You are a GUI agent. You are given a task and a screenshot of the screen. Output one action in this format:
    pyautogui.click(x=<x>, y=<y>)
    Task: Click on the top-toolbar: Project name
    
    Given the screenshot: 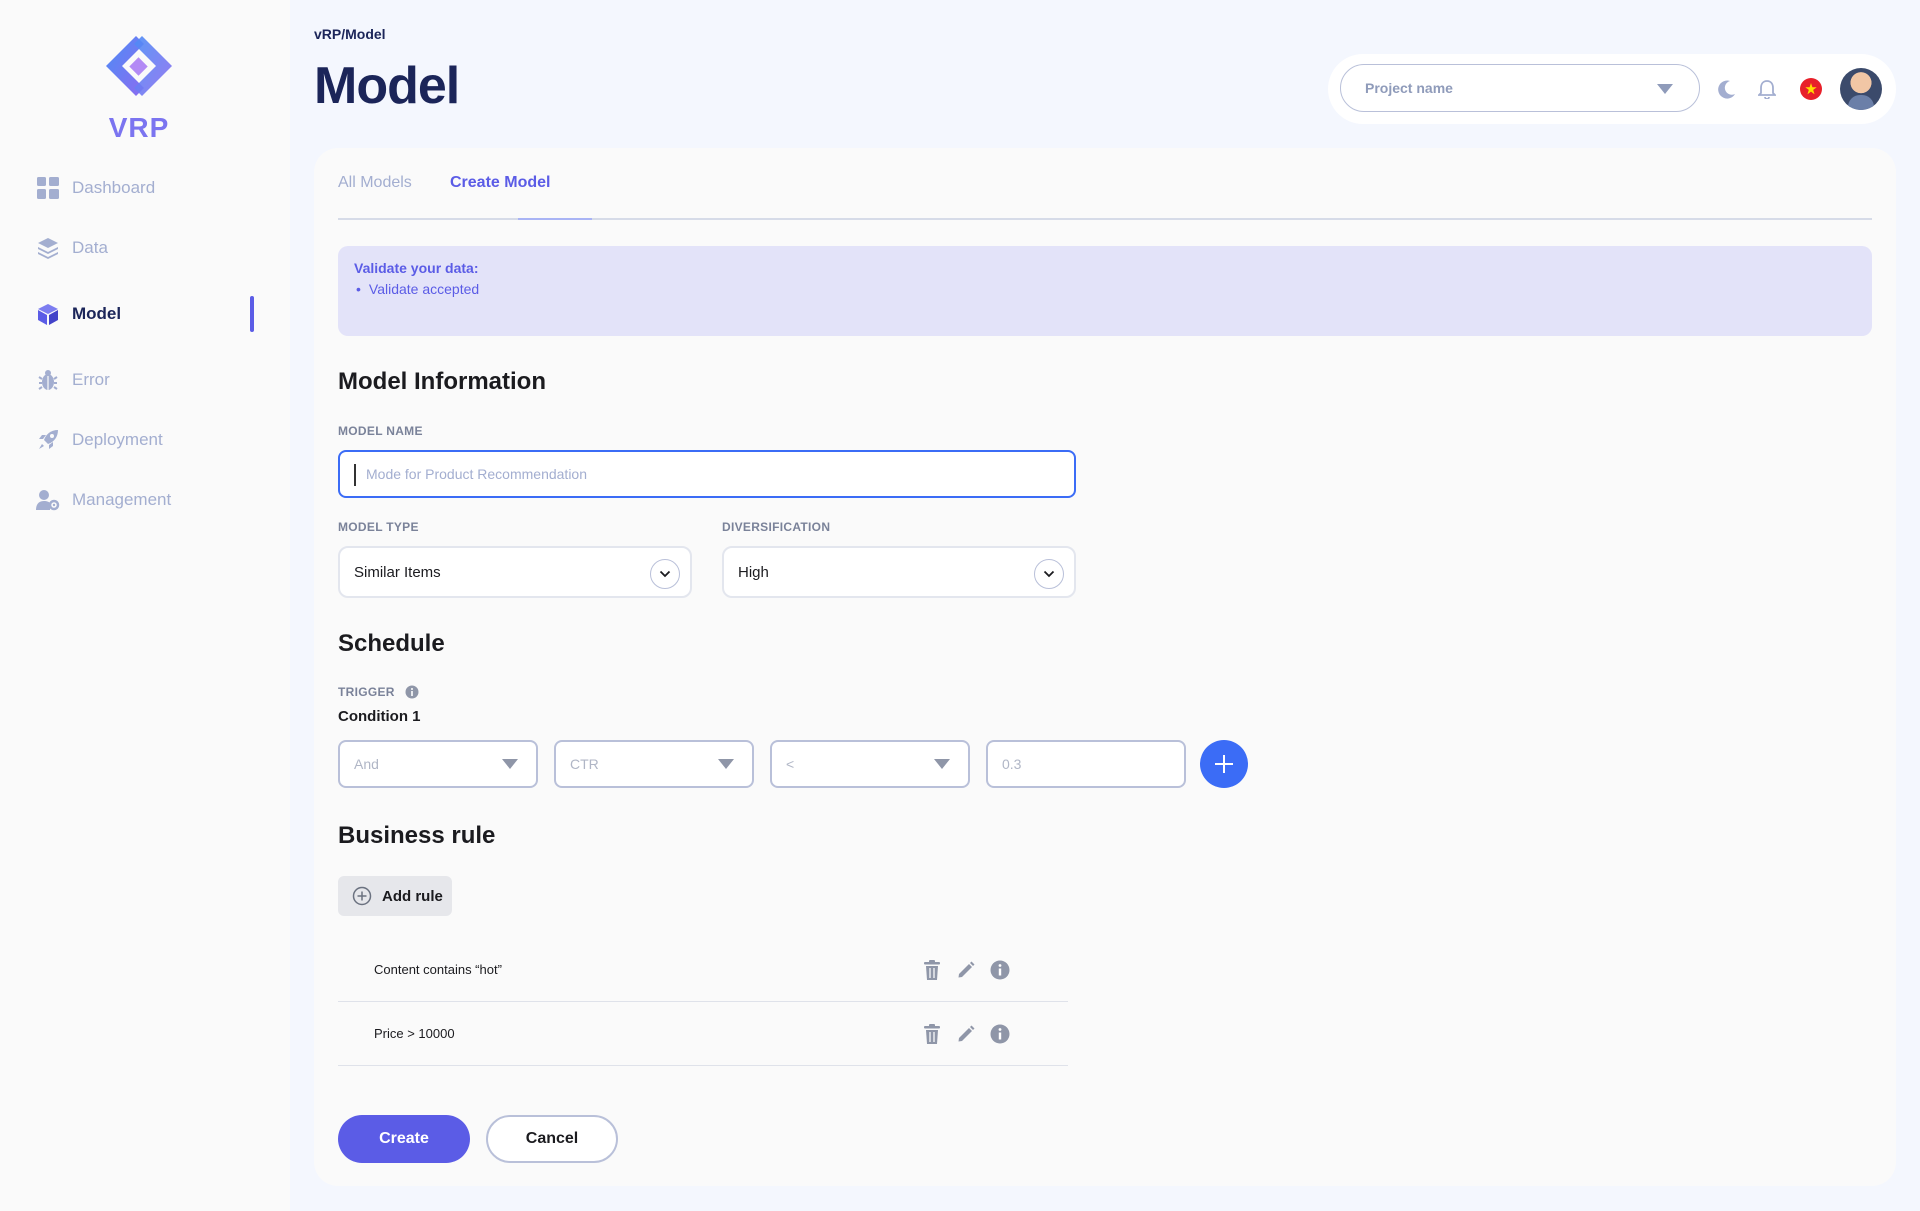 What is the action you would take?
    pyautogui.click(x=1612, y=89)
    